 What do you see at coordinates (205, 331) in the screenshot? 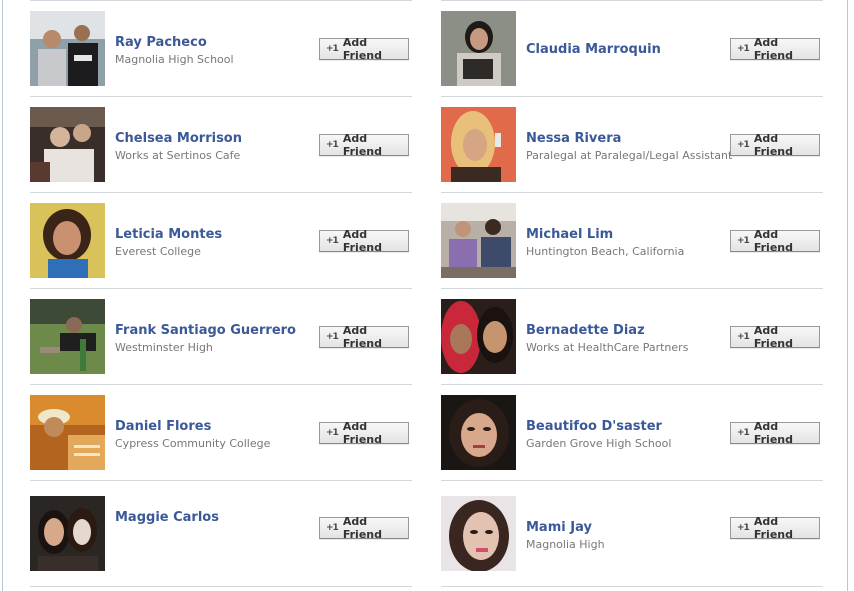
I see `friend-name-link: Frank Santiago Guerrero` at bounding box center [205, 331].